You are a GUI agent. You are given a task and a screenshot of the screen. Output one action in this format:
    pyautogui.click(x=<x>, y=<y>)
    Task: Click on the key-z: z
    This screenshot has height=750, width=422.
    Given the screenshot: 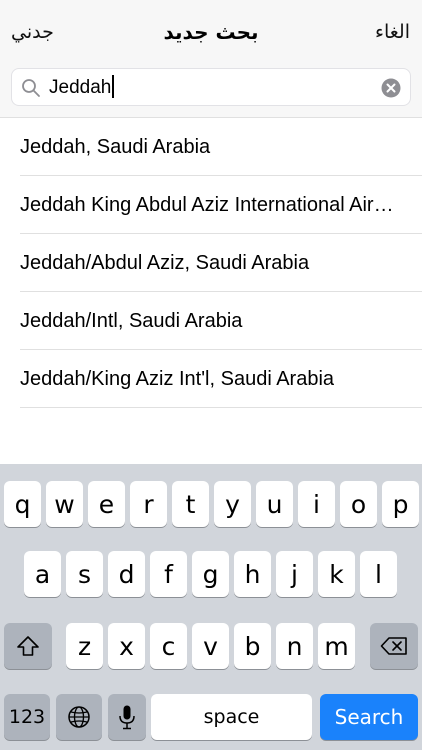 What is the action you would take?
    pyautogui.click(x=84, y=646)
    